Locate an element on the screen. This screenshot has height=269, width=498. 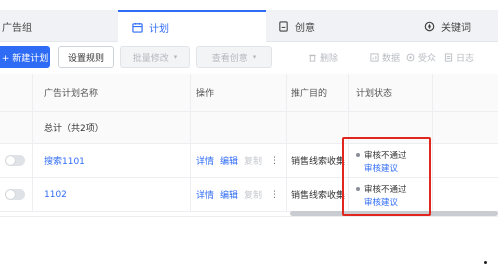
table-bottom-divider is located at coordinates (249, 216).